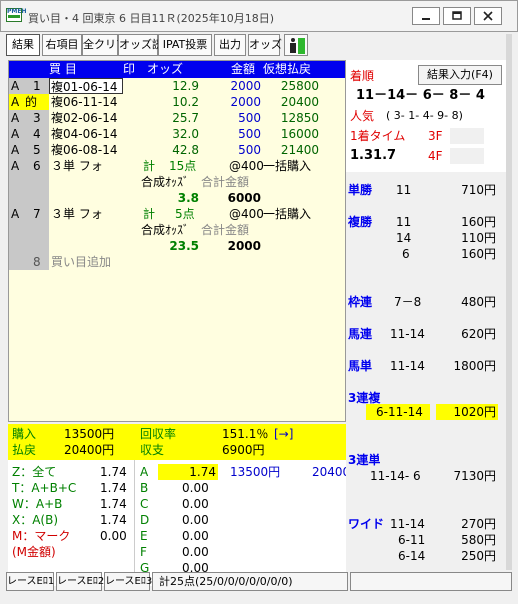  What do you see at coordinates (299, 118) in the screenshot?
I see `row-payout: 12850` at bounding box center [299, 118].